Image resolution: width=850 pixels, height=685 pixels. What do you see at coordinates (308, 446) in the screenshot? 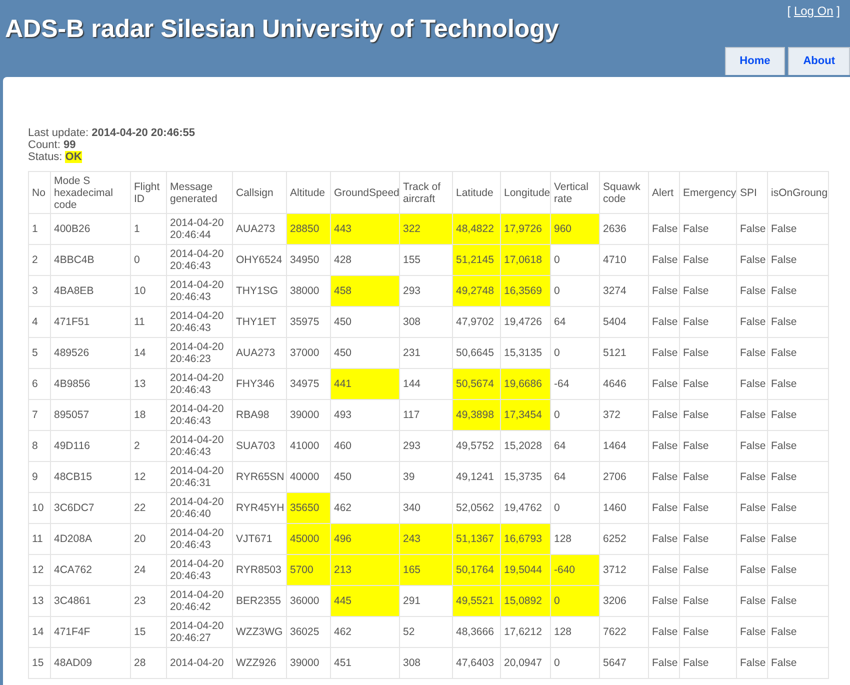
I see `table-cell: 41000` at bounding box center [308, 446].